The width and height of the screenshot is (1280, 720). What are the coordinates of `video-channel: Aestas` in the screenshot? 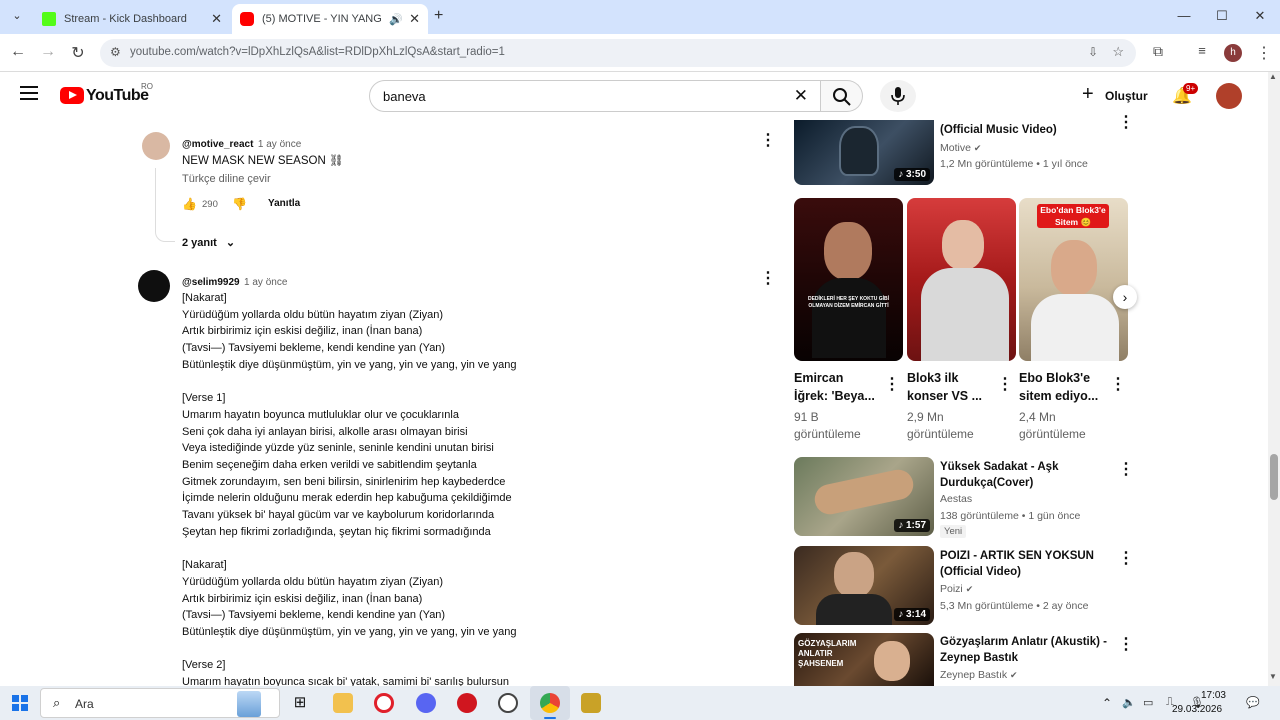 It's located at (956, 499).